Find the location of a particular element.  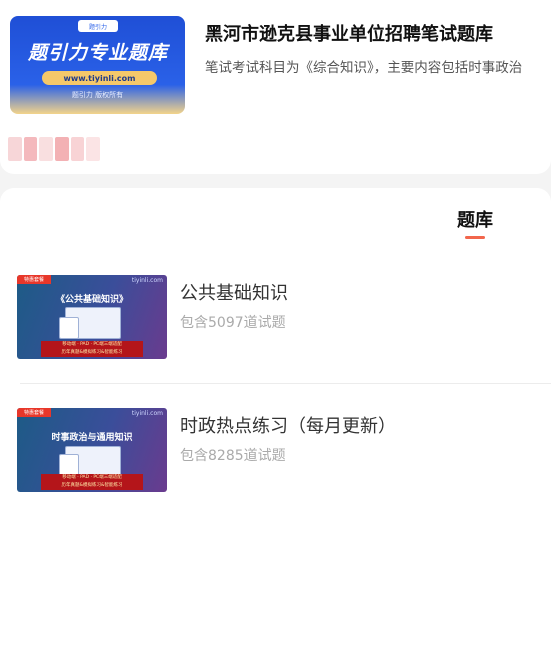

divider is located at coordinates (285, 383).